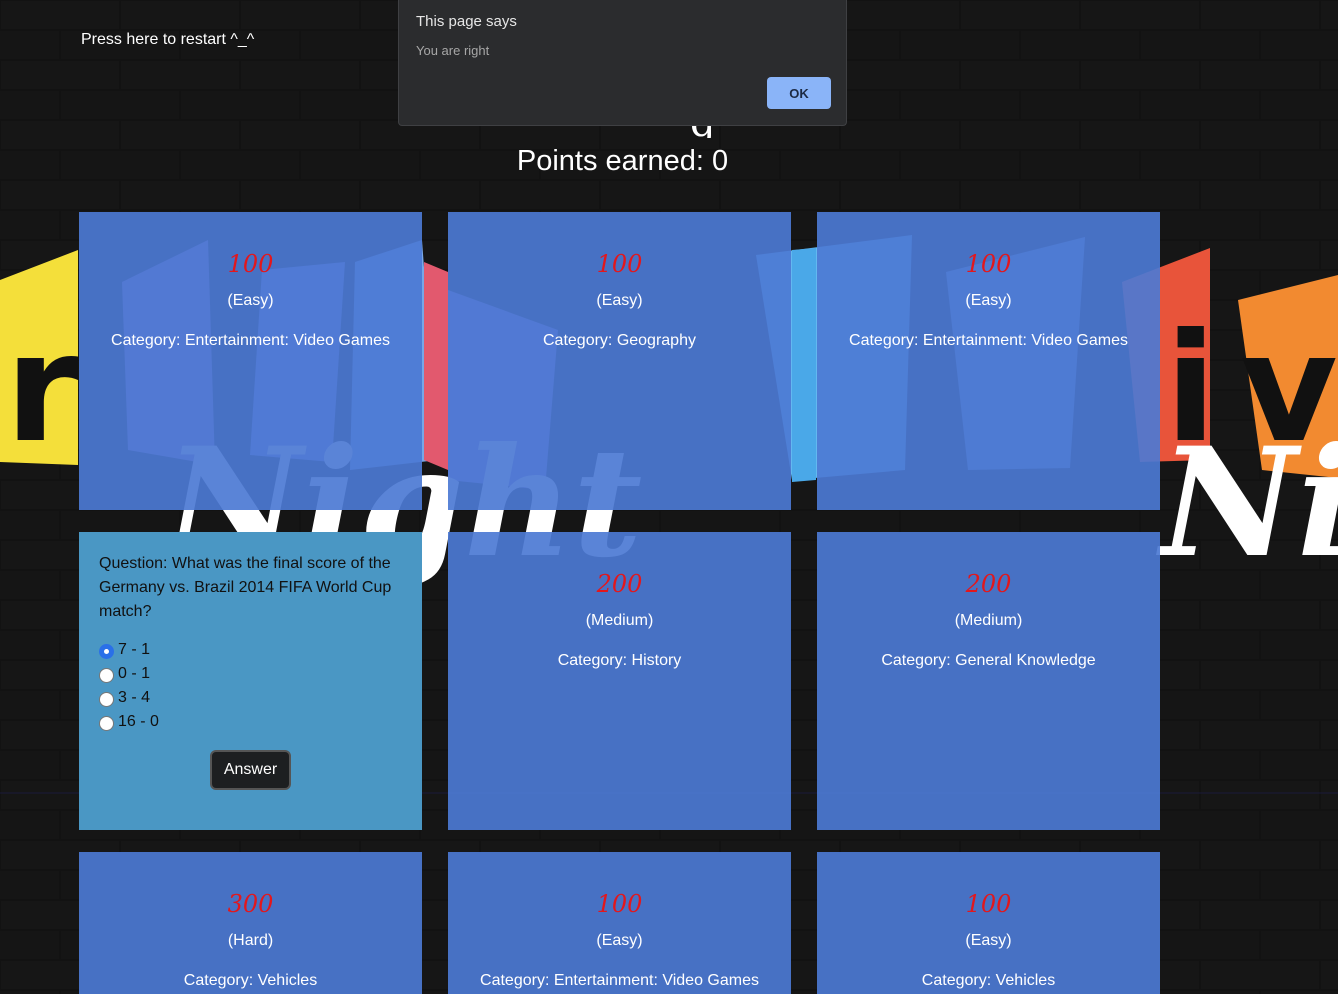  What do you see at coordinates (167, 40) in the screenshot?
I see `restart-link: Press here to restart ^_^` at bounding box center [167, 40].